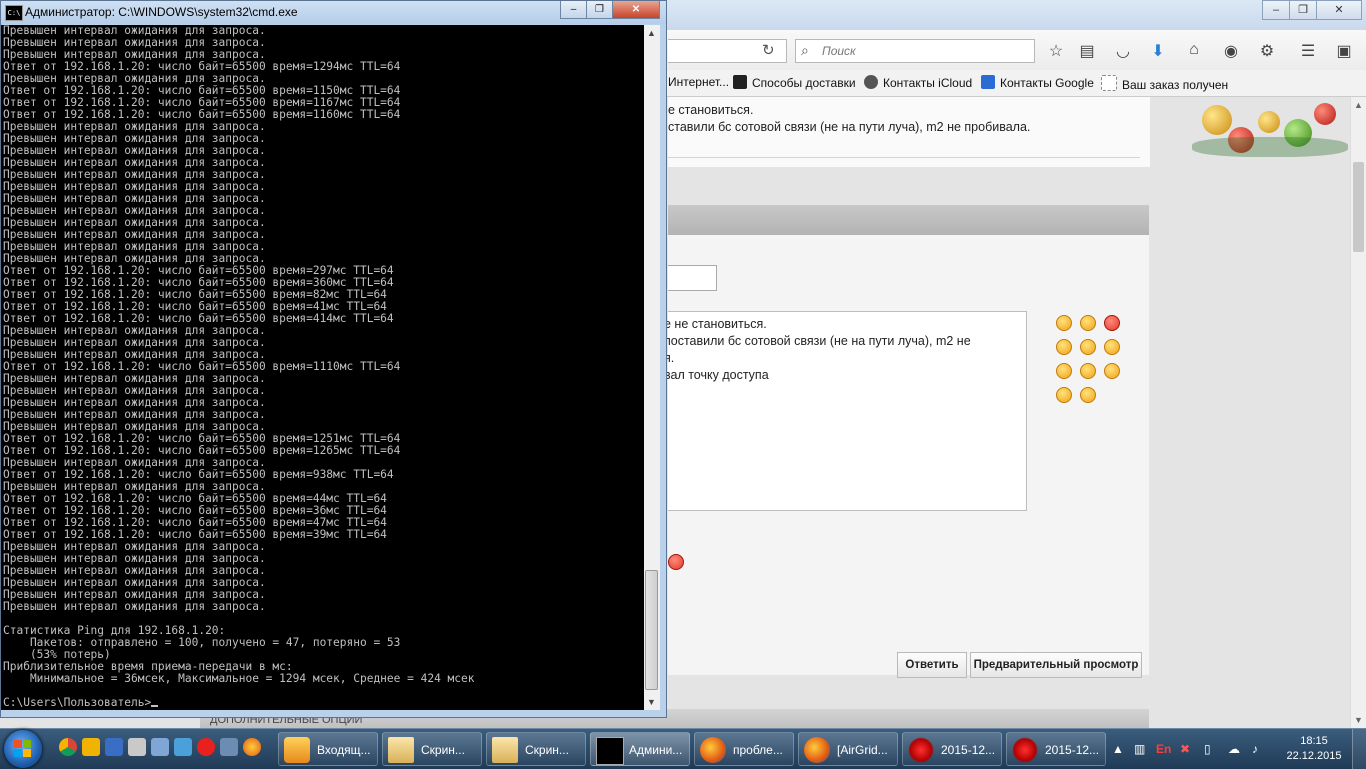 Image resolution: width=1366 pixels, height=769 pixels. Describe the element at coordinates (1158, 51) in the screenshot. I see `download-icon: ⬇` at that location.